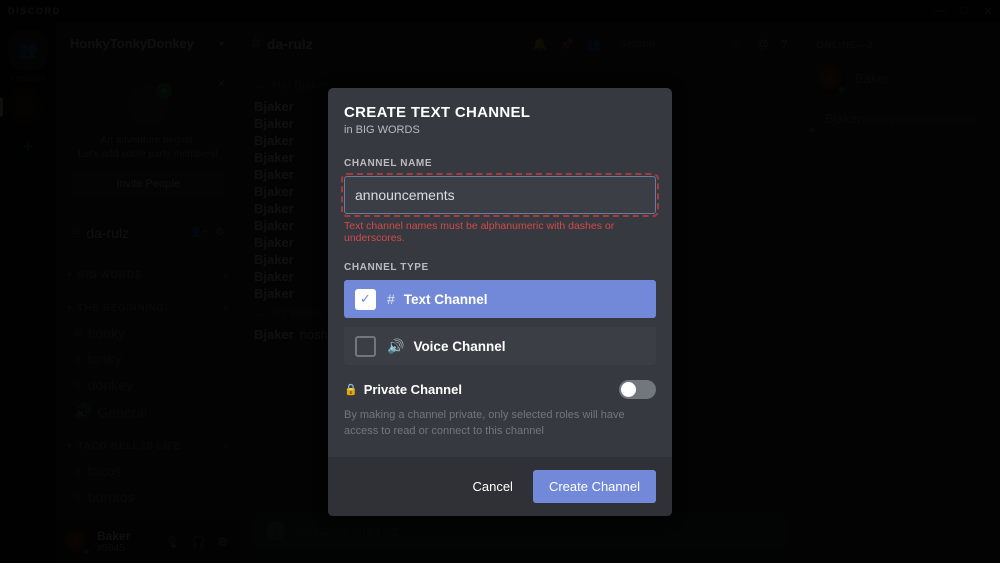 This screenshot has width=1000, height=563. What do you see at coordinates (412, 389) in the screenshot?
I see `private-channel-label: Private Channel` at bounding box center [412, 389].